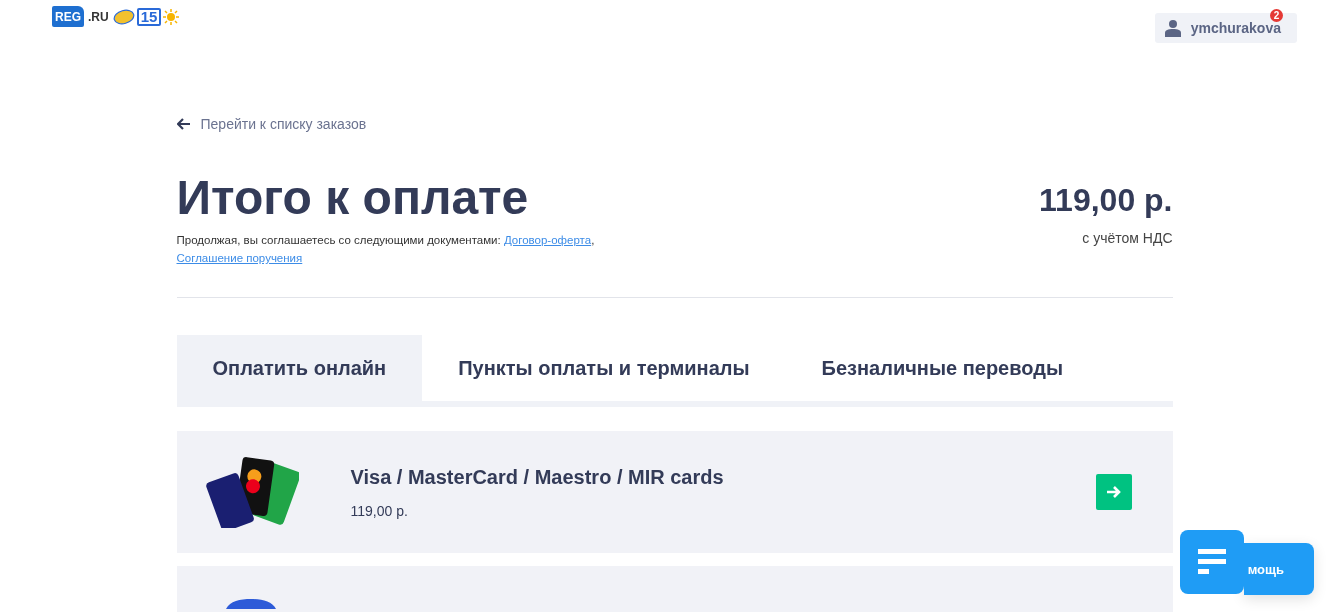 Image resolution: width=1327 pixels, height=612 pixels. I want to click on back-link: Перейти к списку заказов, so click(271, 124).